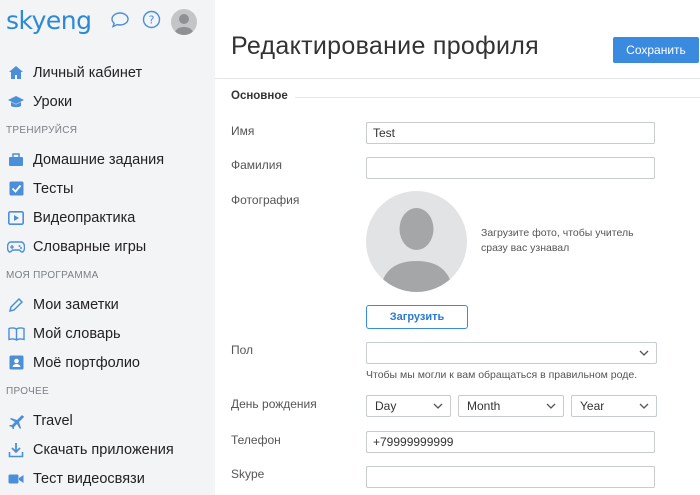 Image resolution: width=700 pixels, height=495 pixels. What do you see at coordinates (53, 420) in the screenshot?
I see `sidebar-item-label: Travel` at bounding box center [53, 420].